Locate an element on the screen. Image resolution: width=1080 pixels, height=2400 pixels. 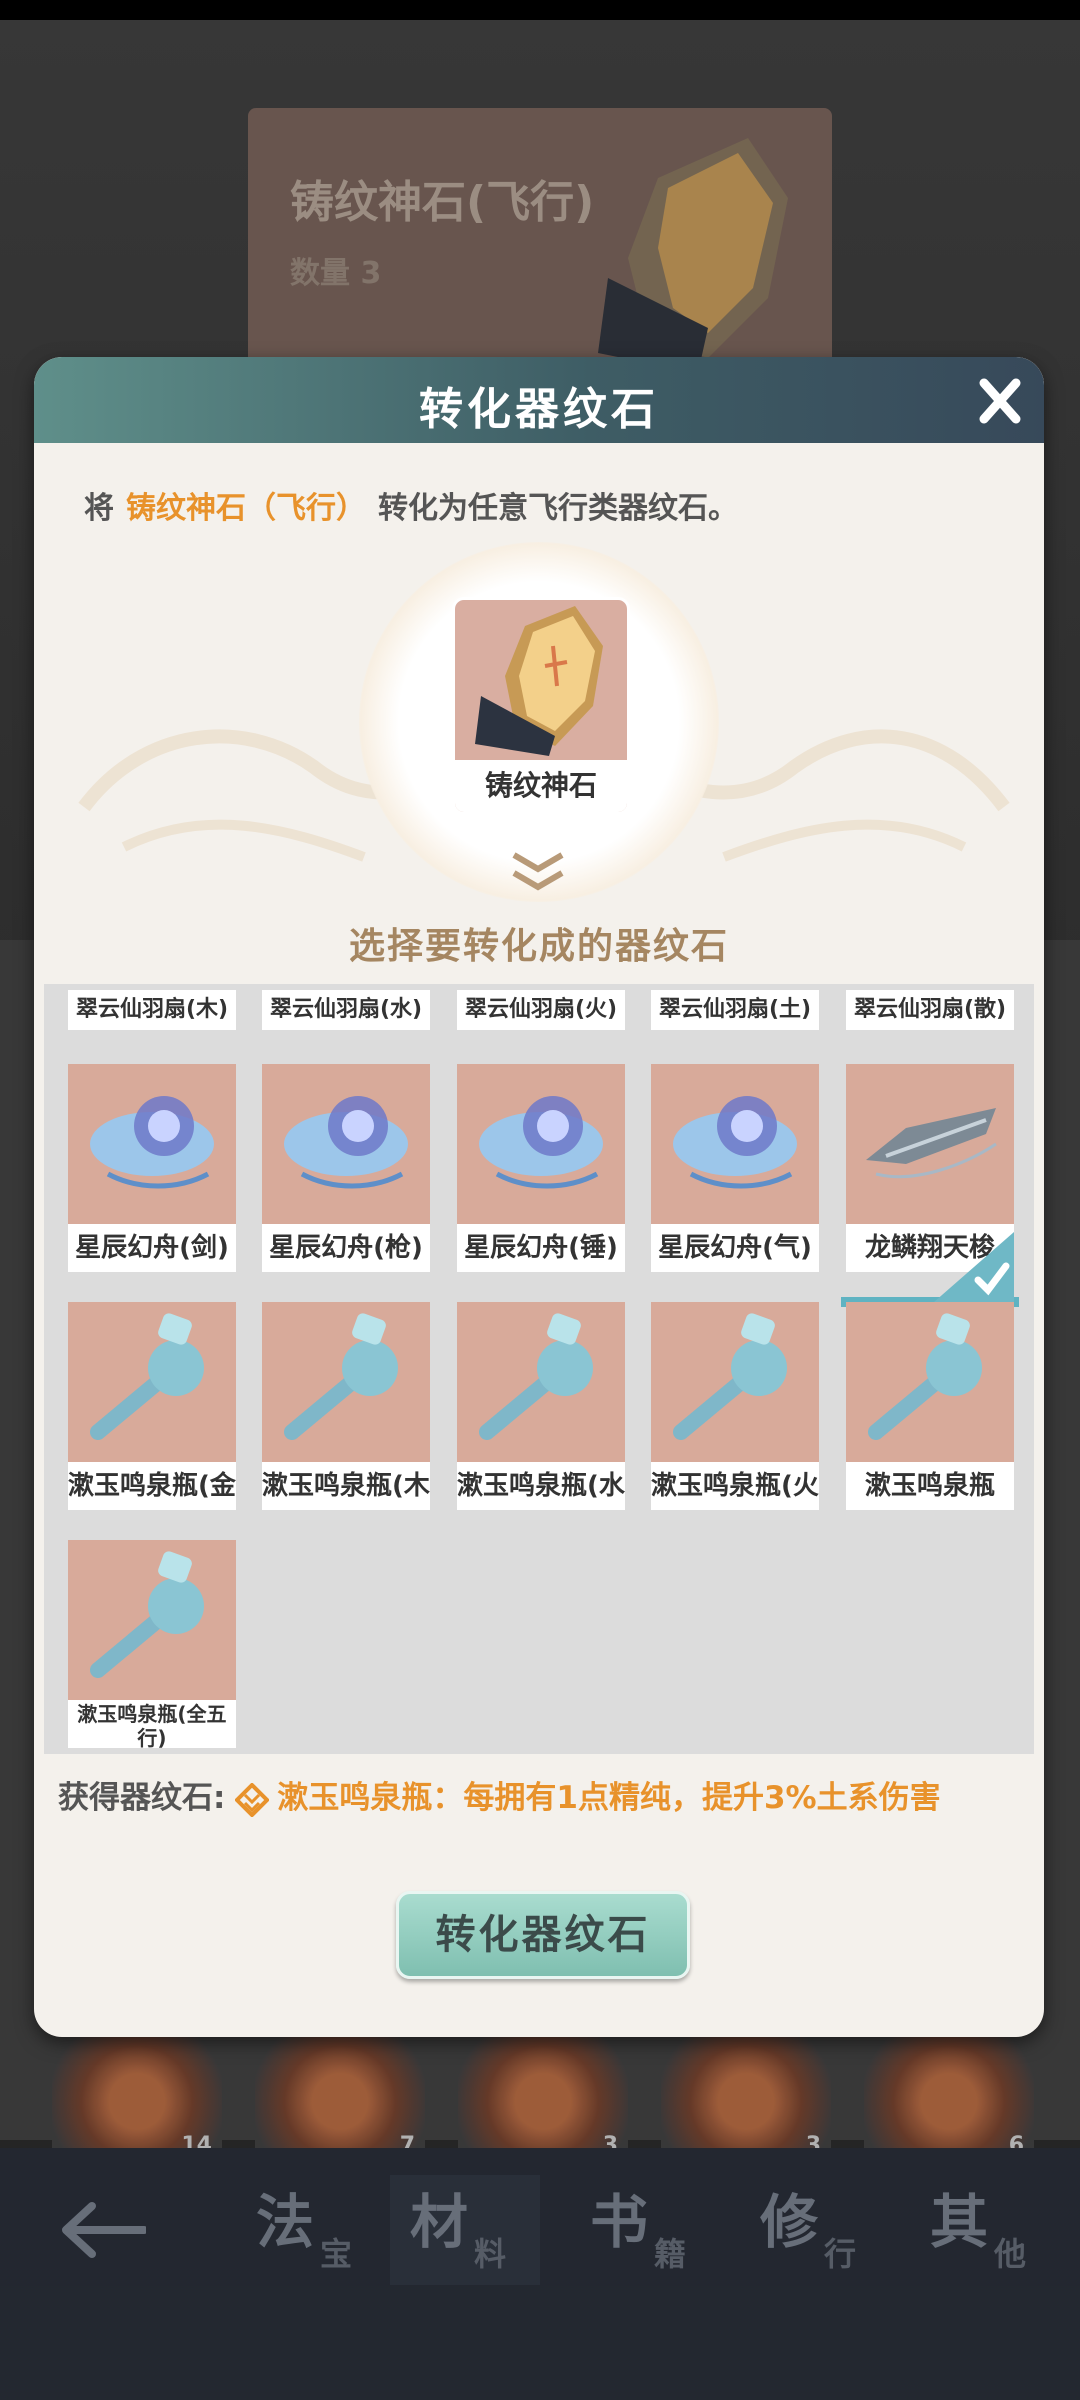
dialog-description: 将铸纹神石（飞行） 转化为任意飞行类器纹石。 is located at coordinates (411, 505).